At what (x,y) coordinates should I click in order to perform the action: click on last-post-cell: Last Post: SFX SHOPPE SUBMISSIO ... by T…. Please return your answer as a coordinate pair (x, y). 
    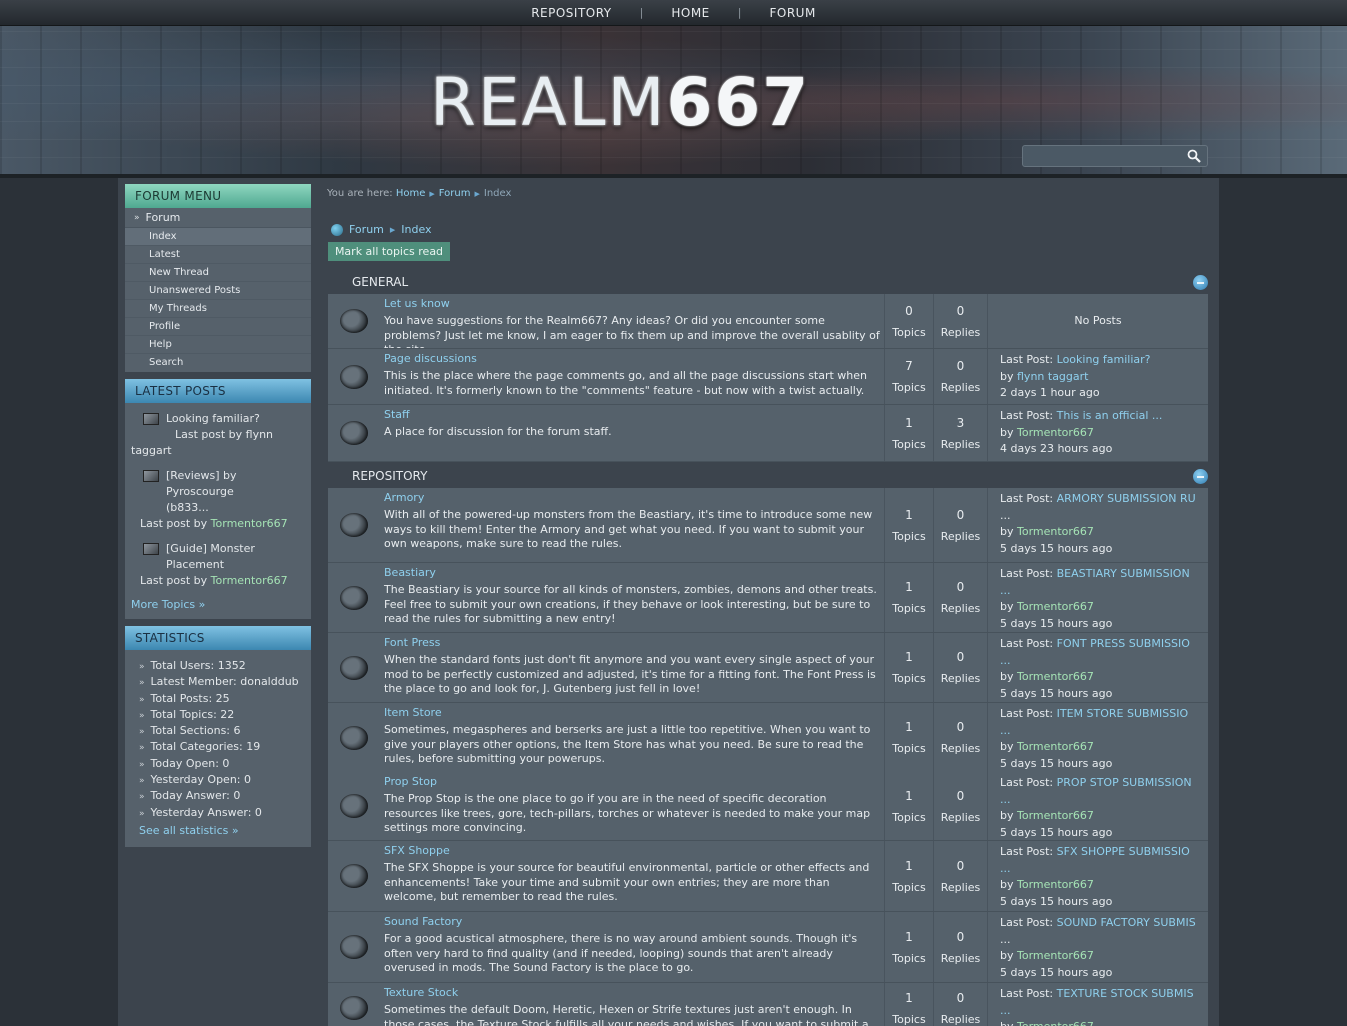
    Looking at the image, I should click on (1097, 876).